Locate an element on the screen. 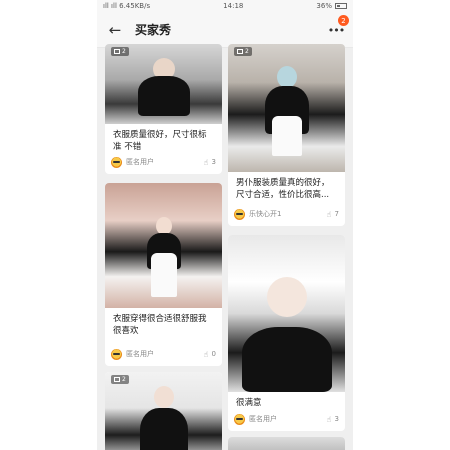 This screenshot has width=450, height=450. page-title: 买家秀 is located at coordinates (153, 30).